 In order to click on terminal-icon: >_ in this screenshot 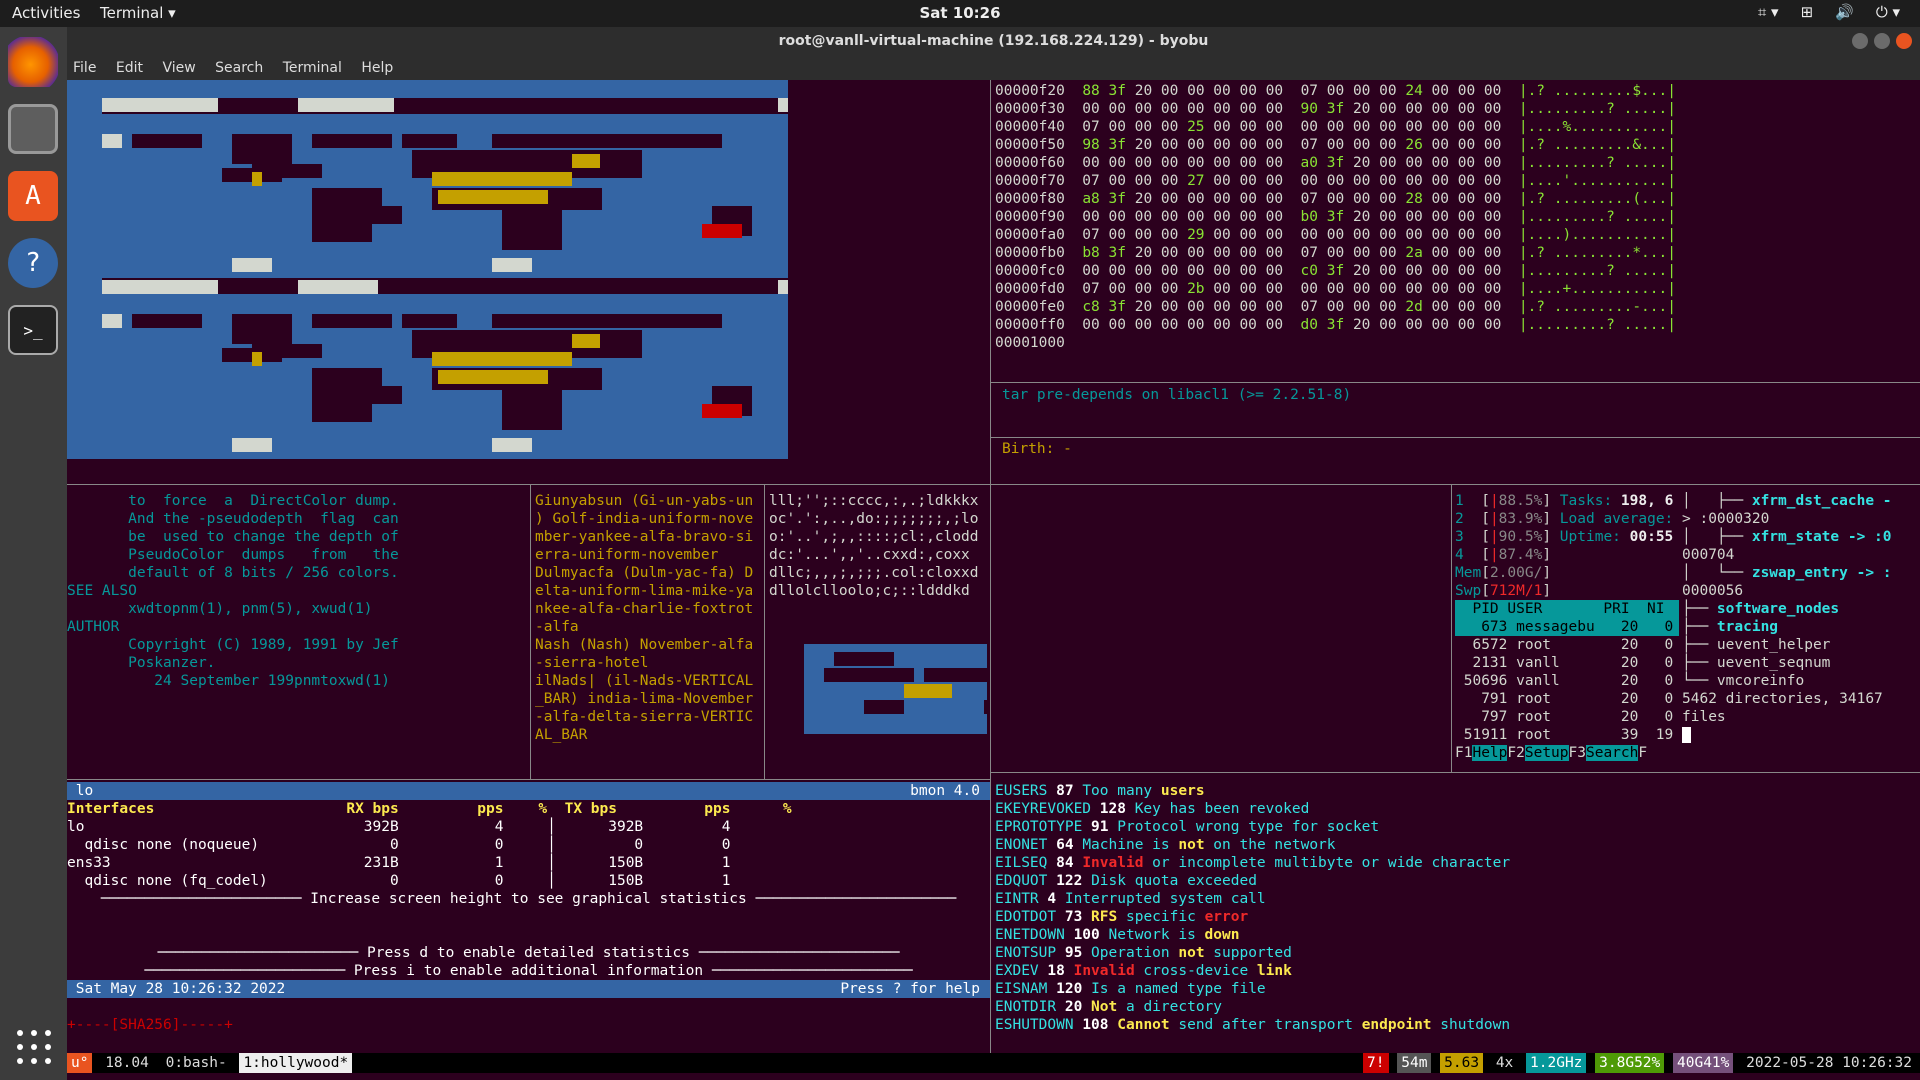, I will do `click(33, 330)`.